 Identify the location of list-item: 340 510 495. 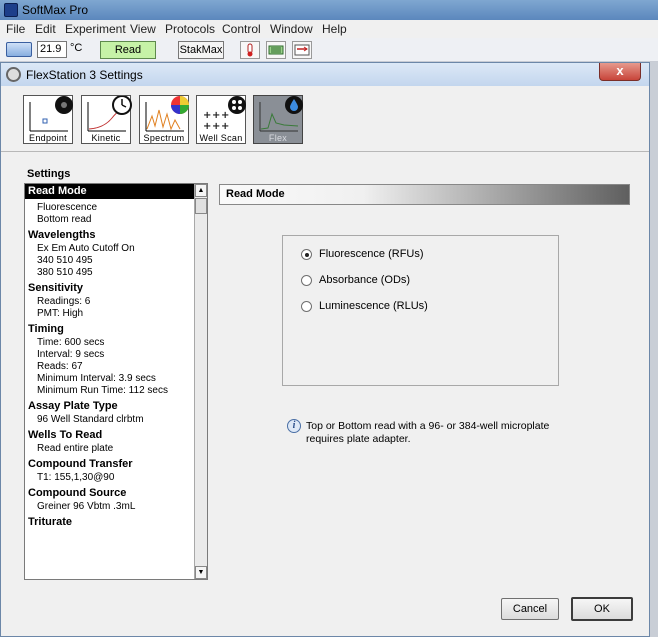
(65, 260).